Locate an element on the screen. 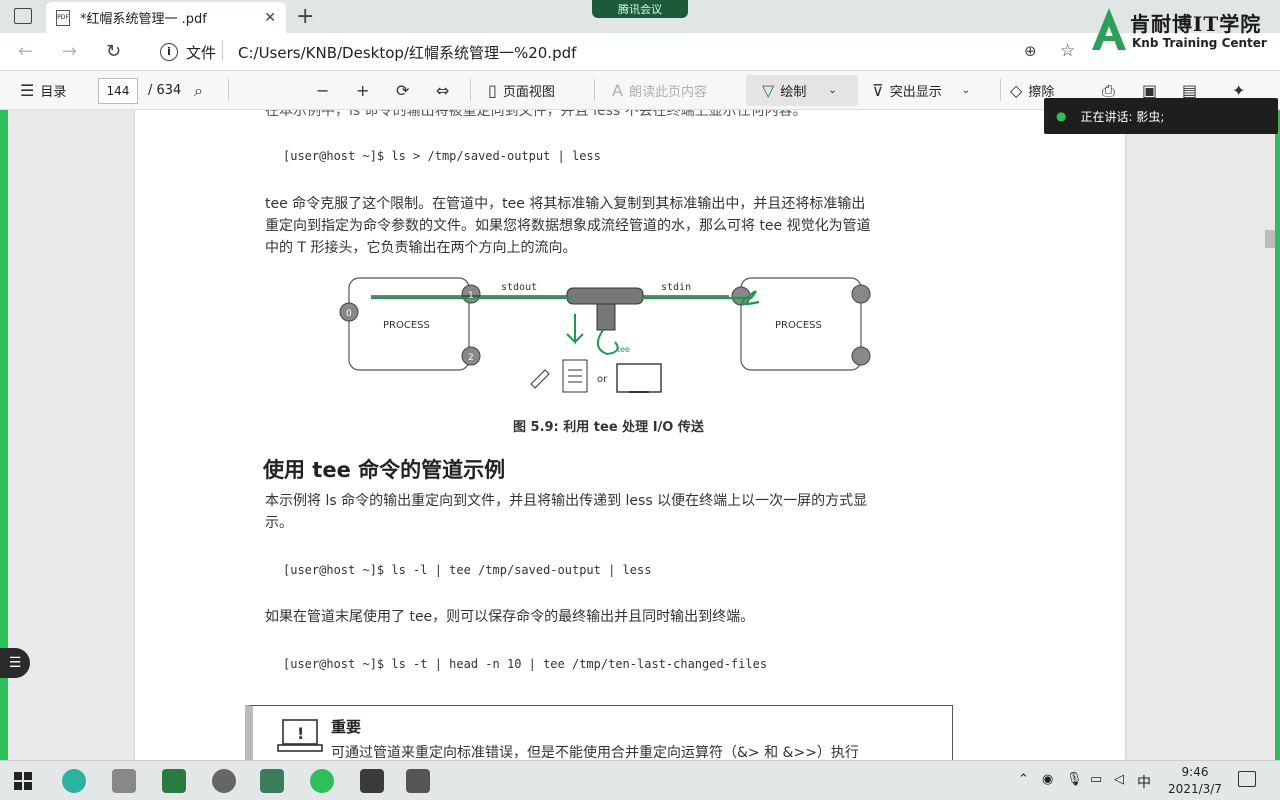 The height and width of the screenshot is (800, 1280). tab-strip: PDF *红帽系统管理一 .pdf ✕ + 腾讯会议 is located at coordinates (640, 16).